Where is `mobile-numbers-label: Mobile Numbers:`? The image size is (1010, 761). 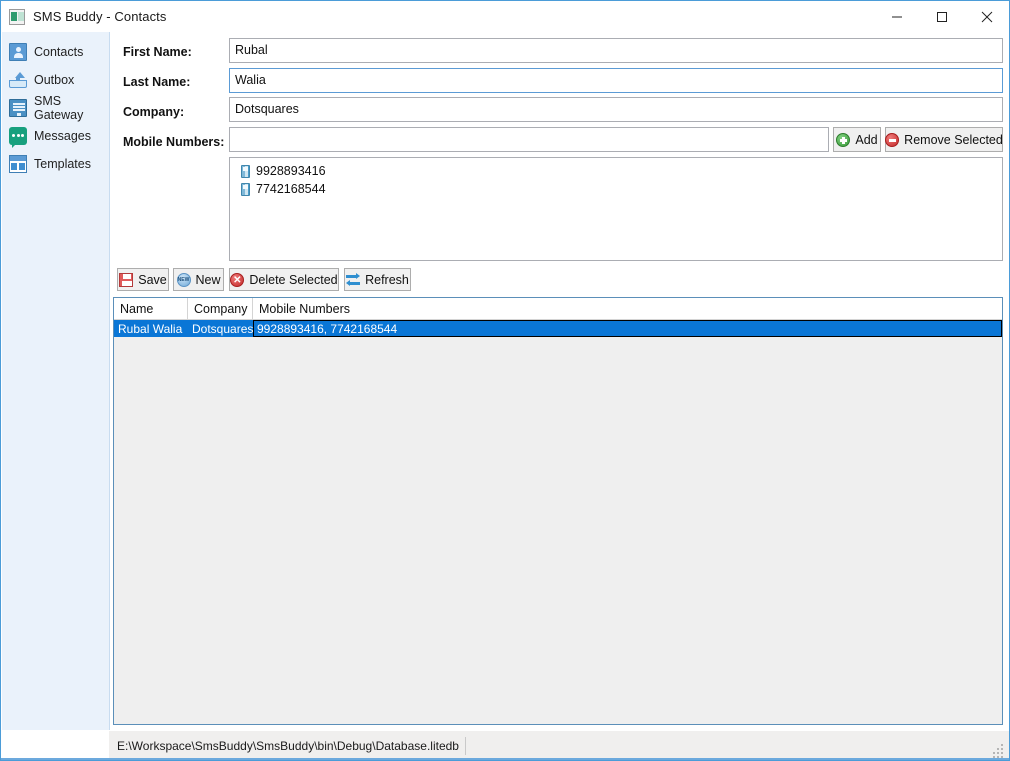 mobile-numbers-label: Mobile Numbers: is located at coordinates (174, 142).